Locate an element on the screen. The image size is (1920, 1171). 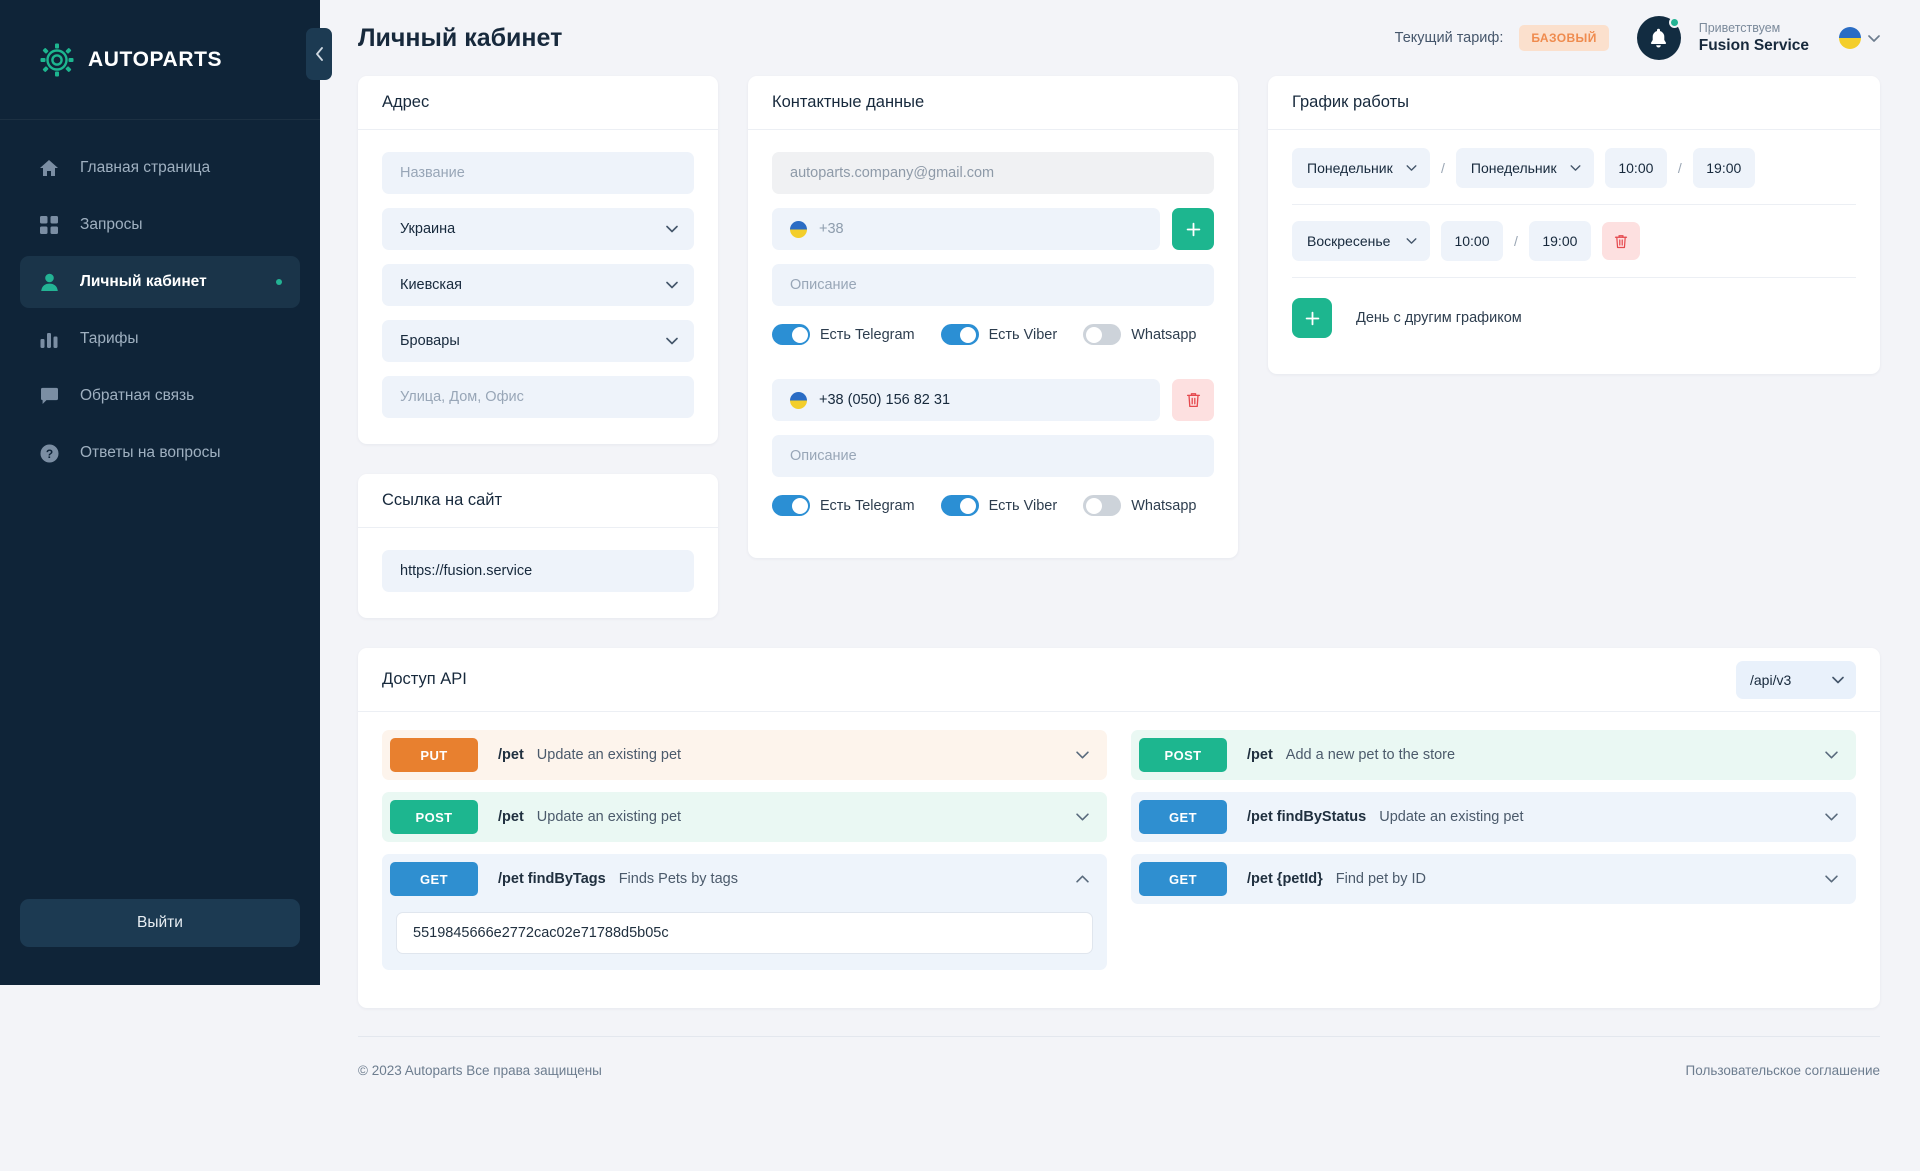
api-path: /pet findByTags is located at coordinates (552, 879).